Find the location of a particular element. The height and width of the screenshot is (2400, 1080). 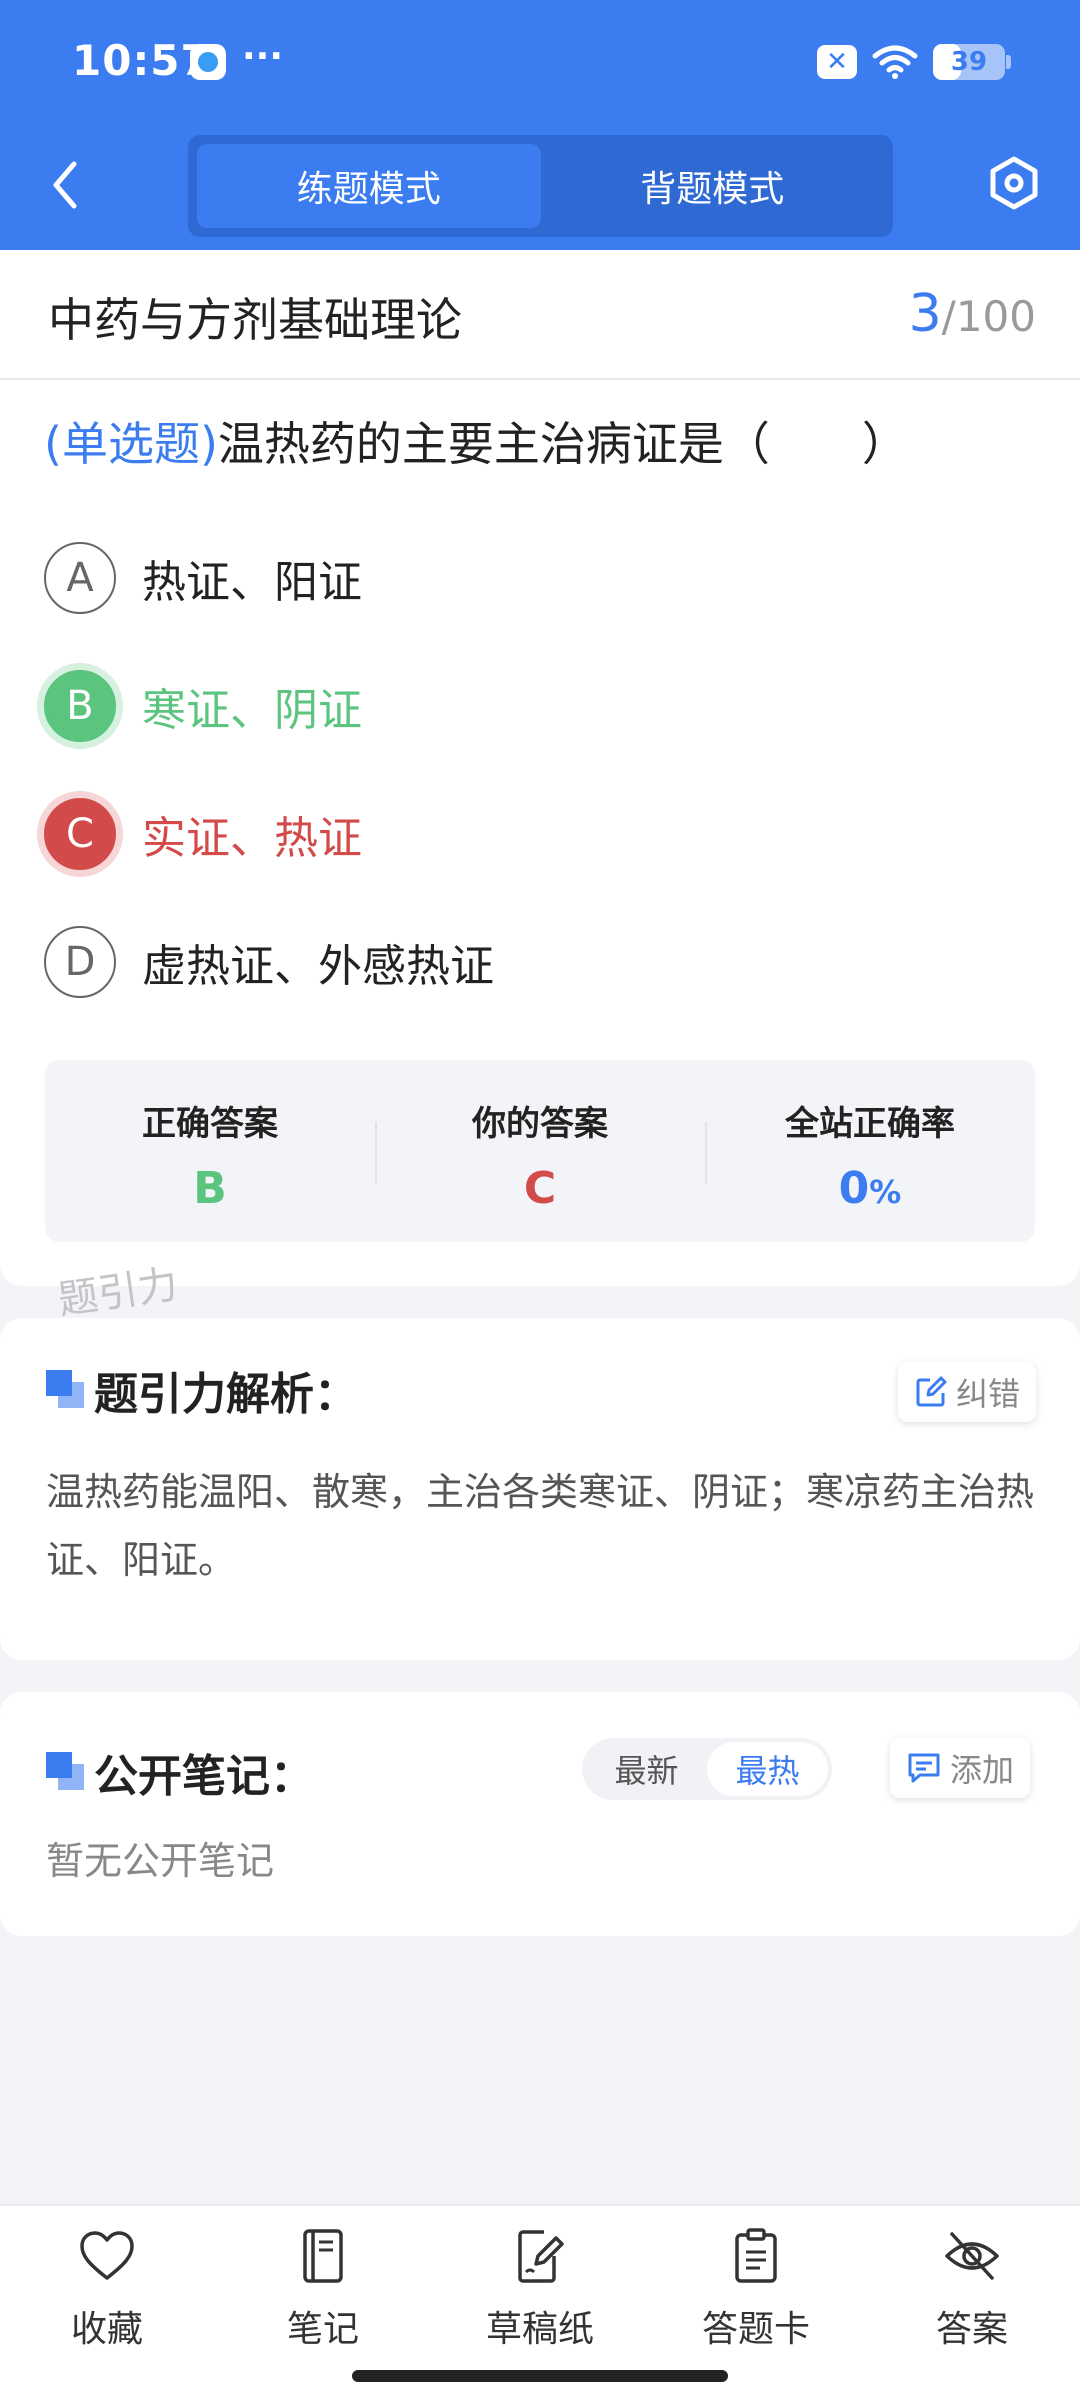

analysis-title: 题引力解析： is located at coordinates (226, 1394).